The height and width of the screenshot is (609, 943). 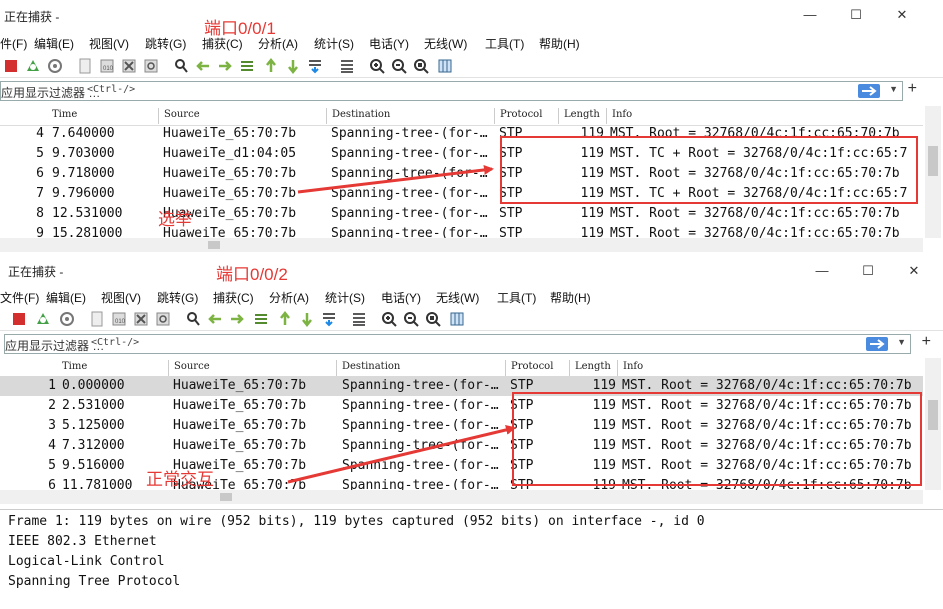 What do you see at coordinates (82, 541) in the screenshot?
I see `detail-ethernet: IEEE 802.3 Ethernet` at bounding box center [82, 541].